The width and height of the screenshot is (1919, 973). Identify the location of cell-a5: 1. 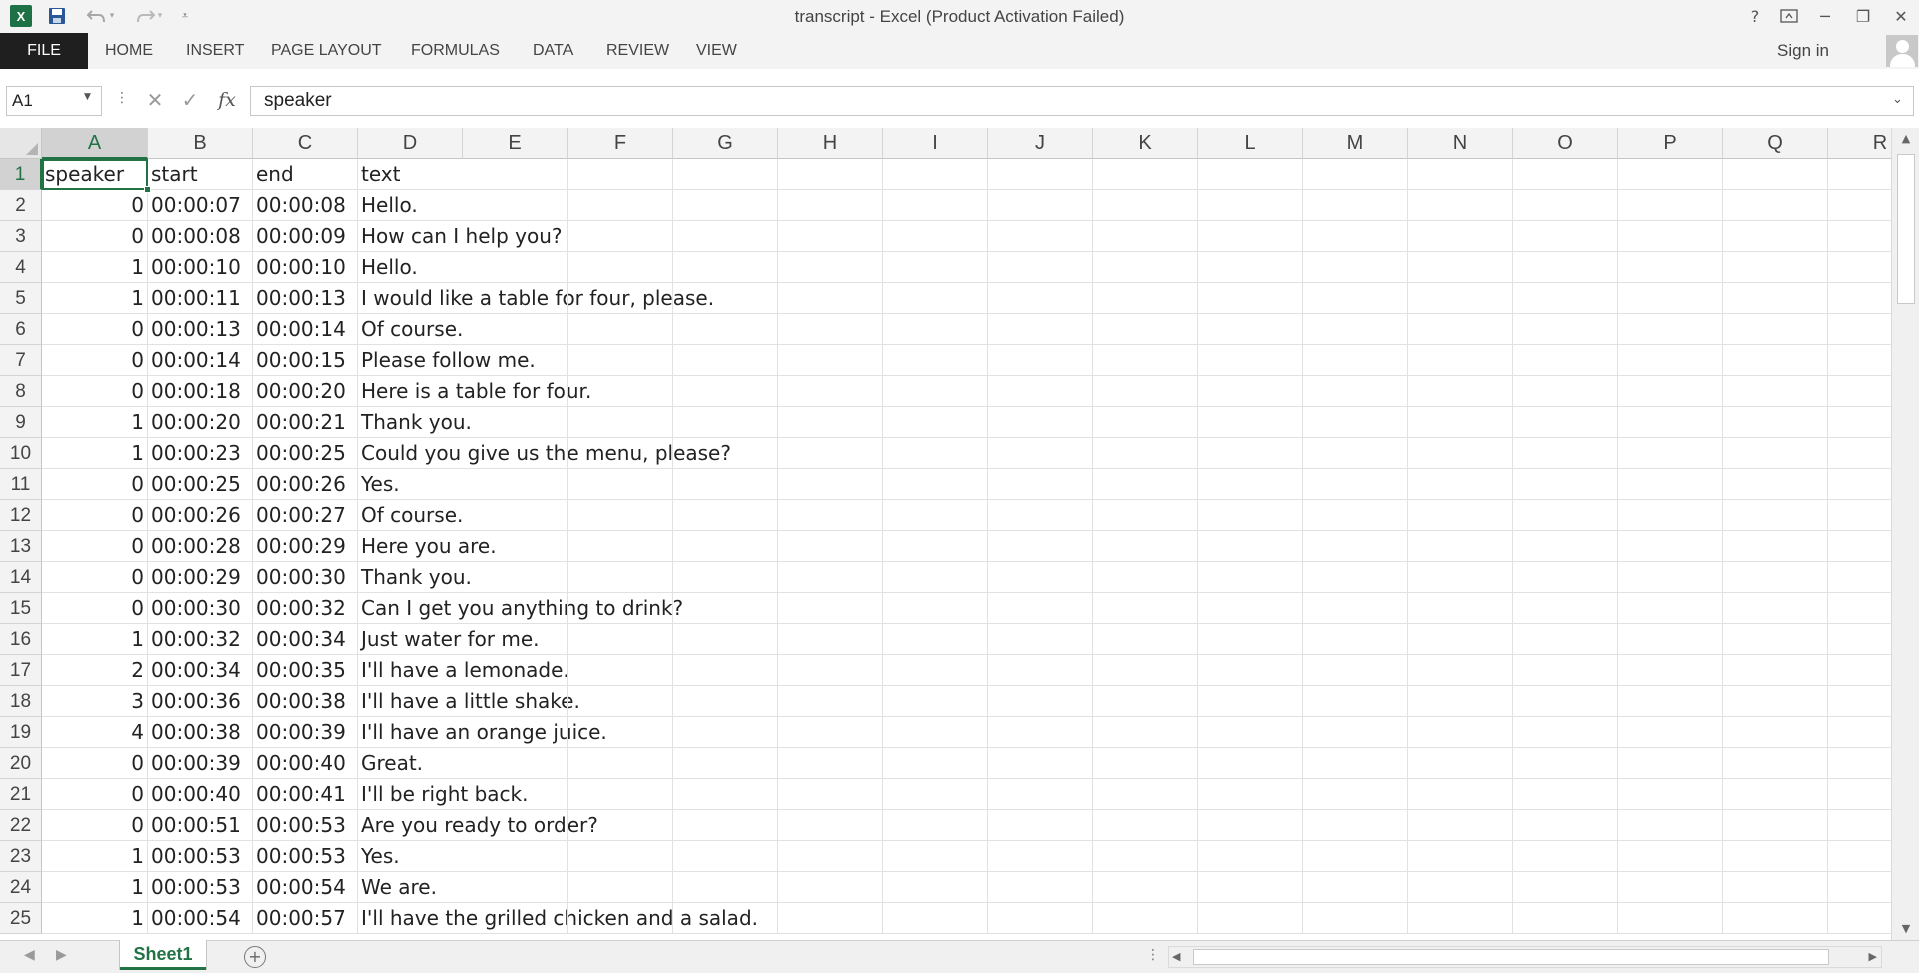
(95, 298).